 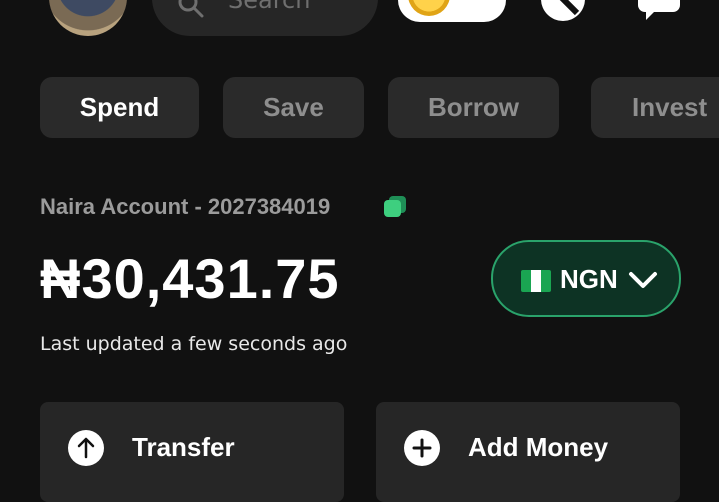 I want to click on coins-count: 22, so click(x=479, y=3).